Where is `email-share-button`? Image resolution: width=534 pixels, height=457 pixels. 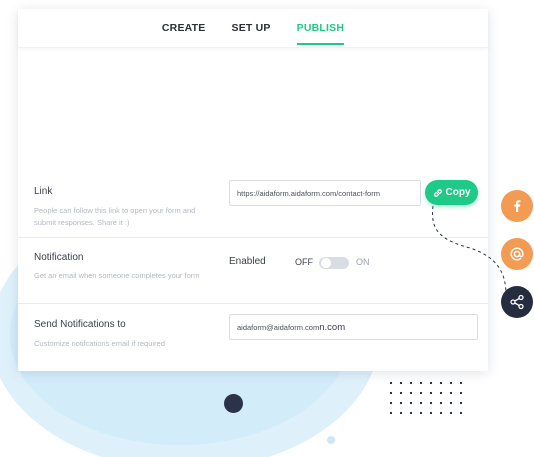
email-share-button is located at coordinates (517, 254).